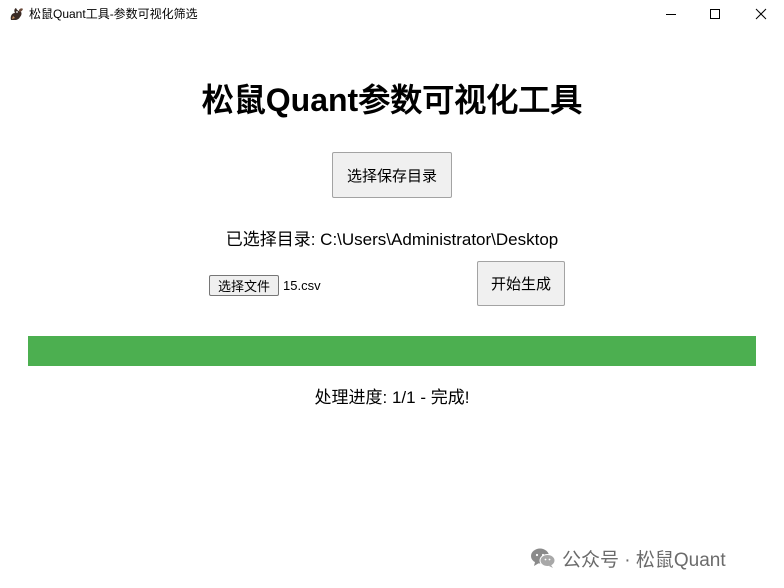 The width and height of the screenshot is (784, 588). I want to click on progress-bar, so click(392, 351).